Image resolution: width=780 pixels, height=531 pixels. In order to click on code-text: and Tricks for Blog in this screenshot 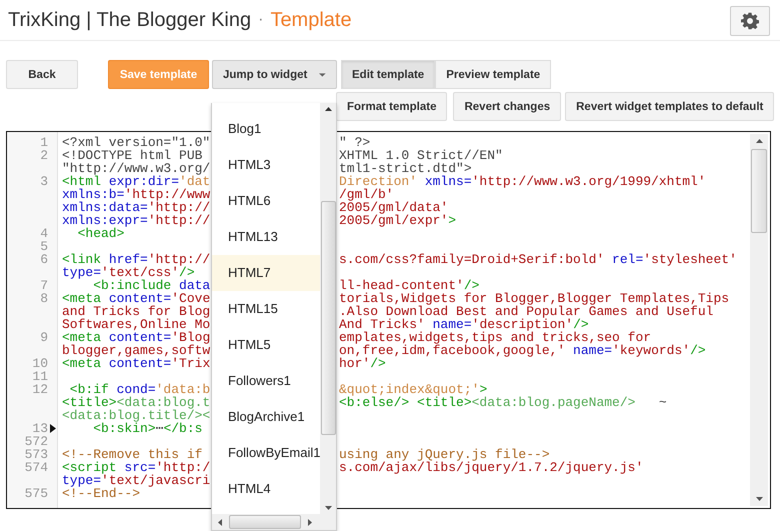, I will do `click(136, 311)`.